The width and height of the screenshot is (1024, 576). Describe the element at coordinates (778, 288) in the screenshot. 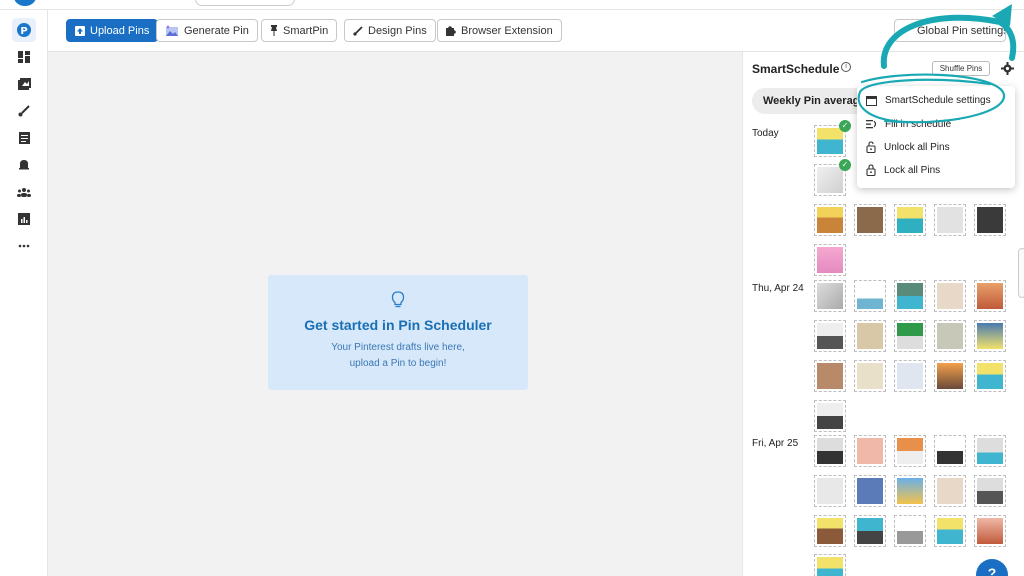

I see `day-label: Thu, Apr 24` at that location.